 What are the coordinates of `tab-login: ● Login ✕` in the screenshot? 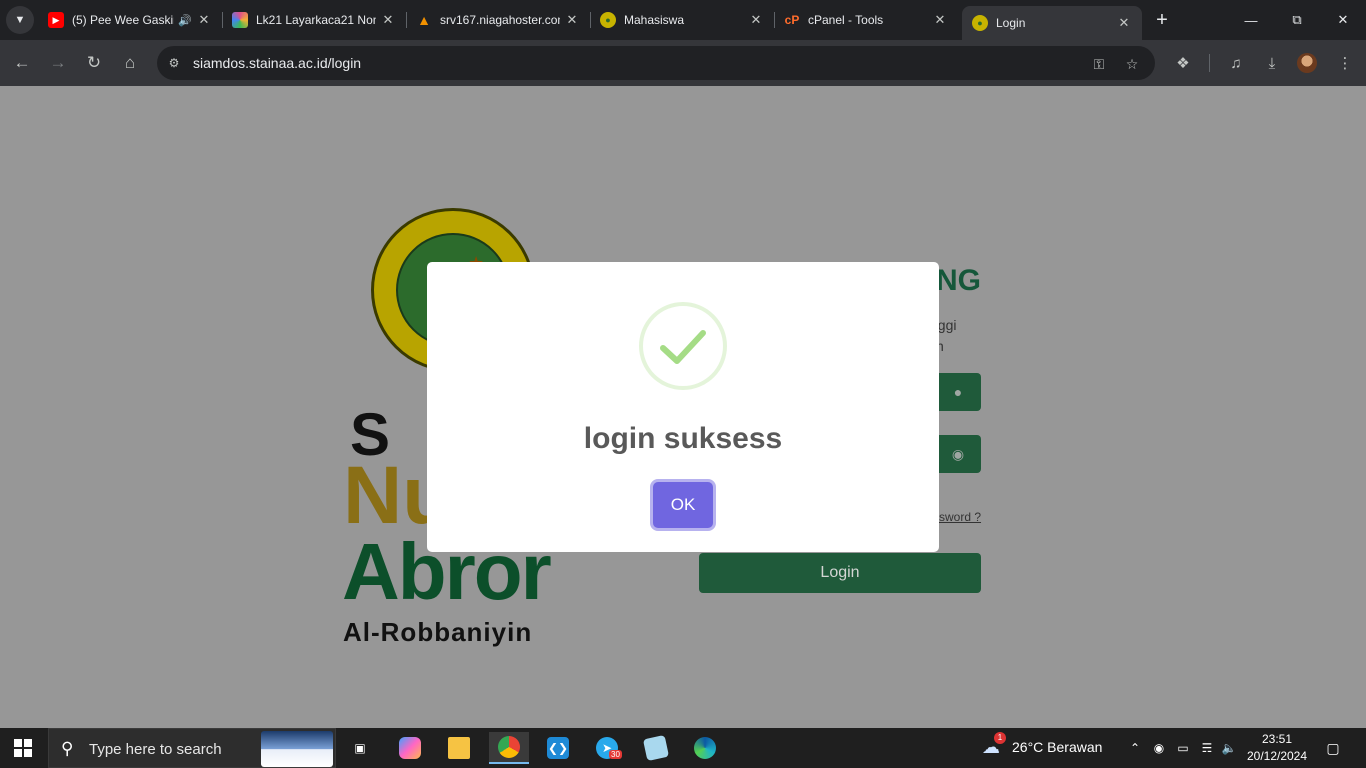 It's located at (1052, 23).